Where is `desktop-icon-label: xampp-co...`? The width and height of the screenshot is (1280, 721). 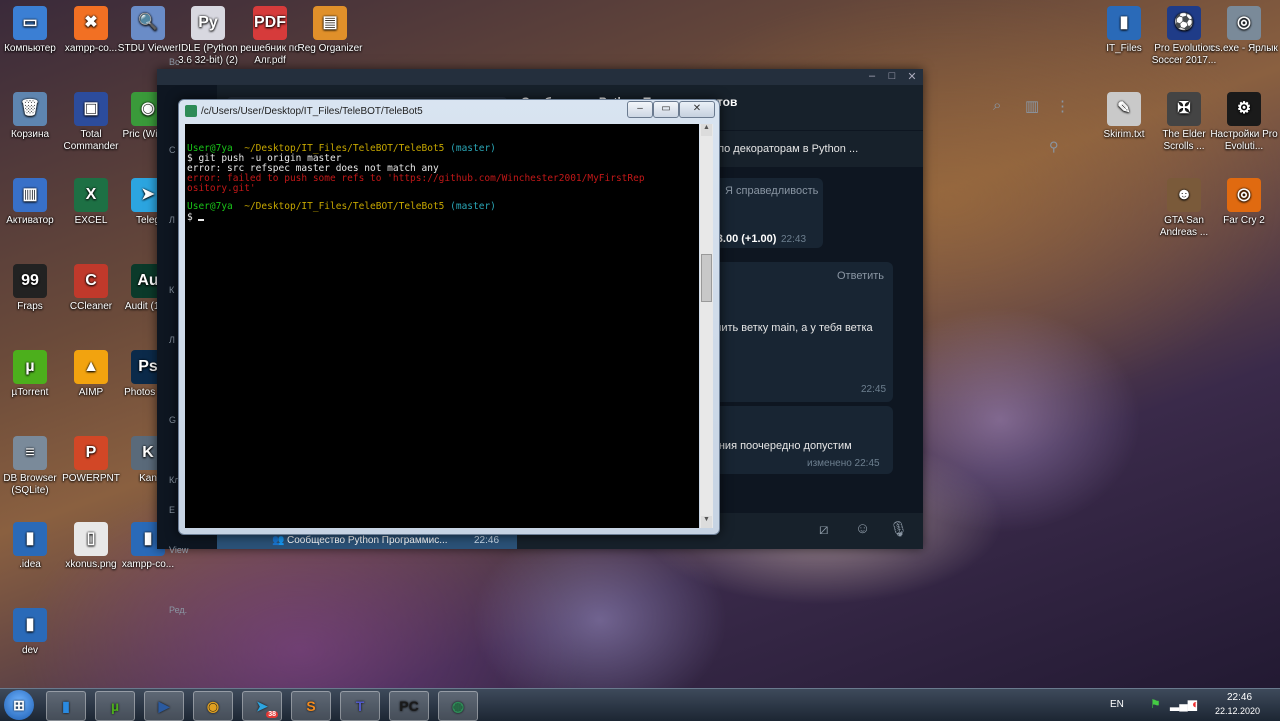
desktop-icon-label: xampp-co... is located at coordinates (148, 564).